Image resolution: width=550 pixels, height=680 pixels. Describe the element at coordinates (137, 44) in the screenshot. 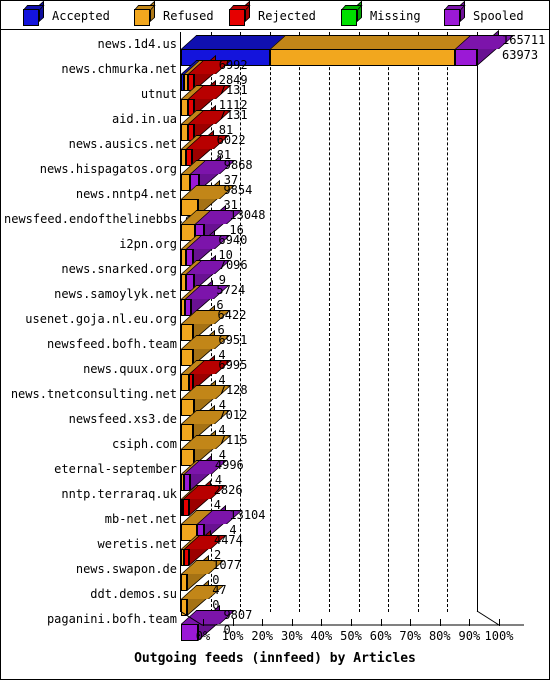

I see `category-label: news.1d4.us` at that location.